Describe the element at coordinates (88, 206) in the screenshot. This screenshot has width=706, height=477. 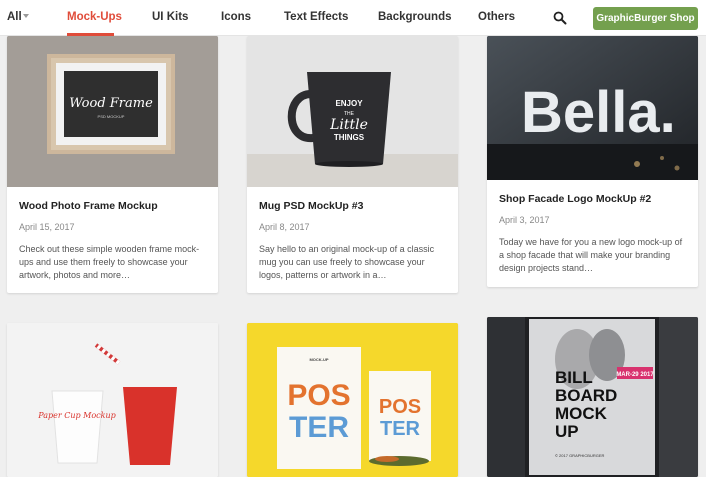
I see `card-title: Wood Photo Frame Mockup` at that location.